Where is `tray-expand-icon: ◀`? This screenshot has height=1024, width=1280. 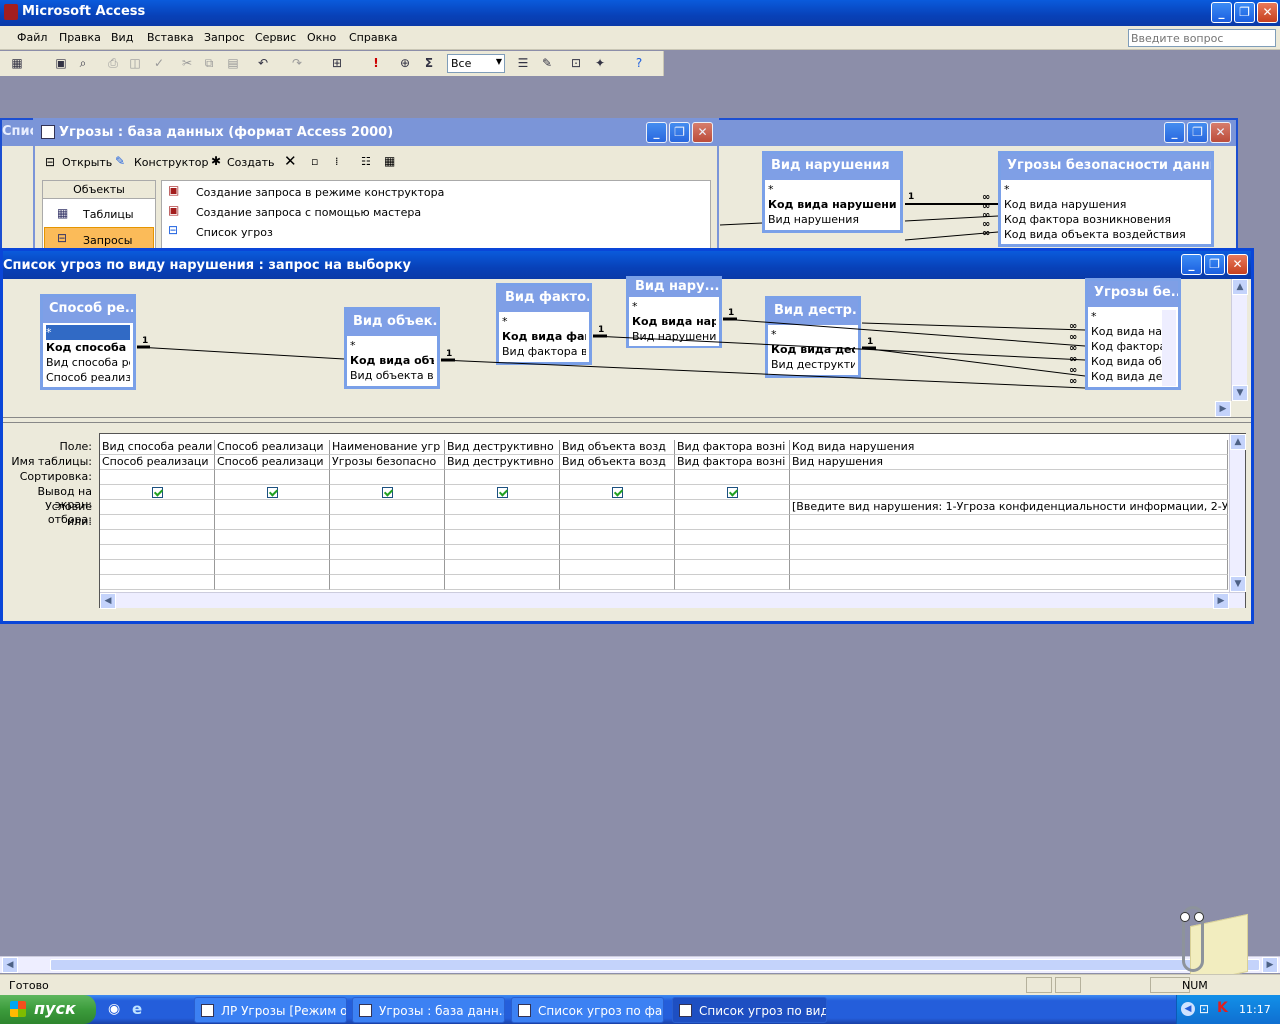 tray-expand-icon: ◀ is located at coordinates (1188, 1009).